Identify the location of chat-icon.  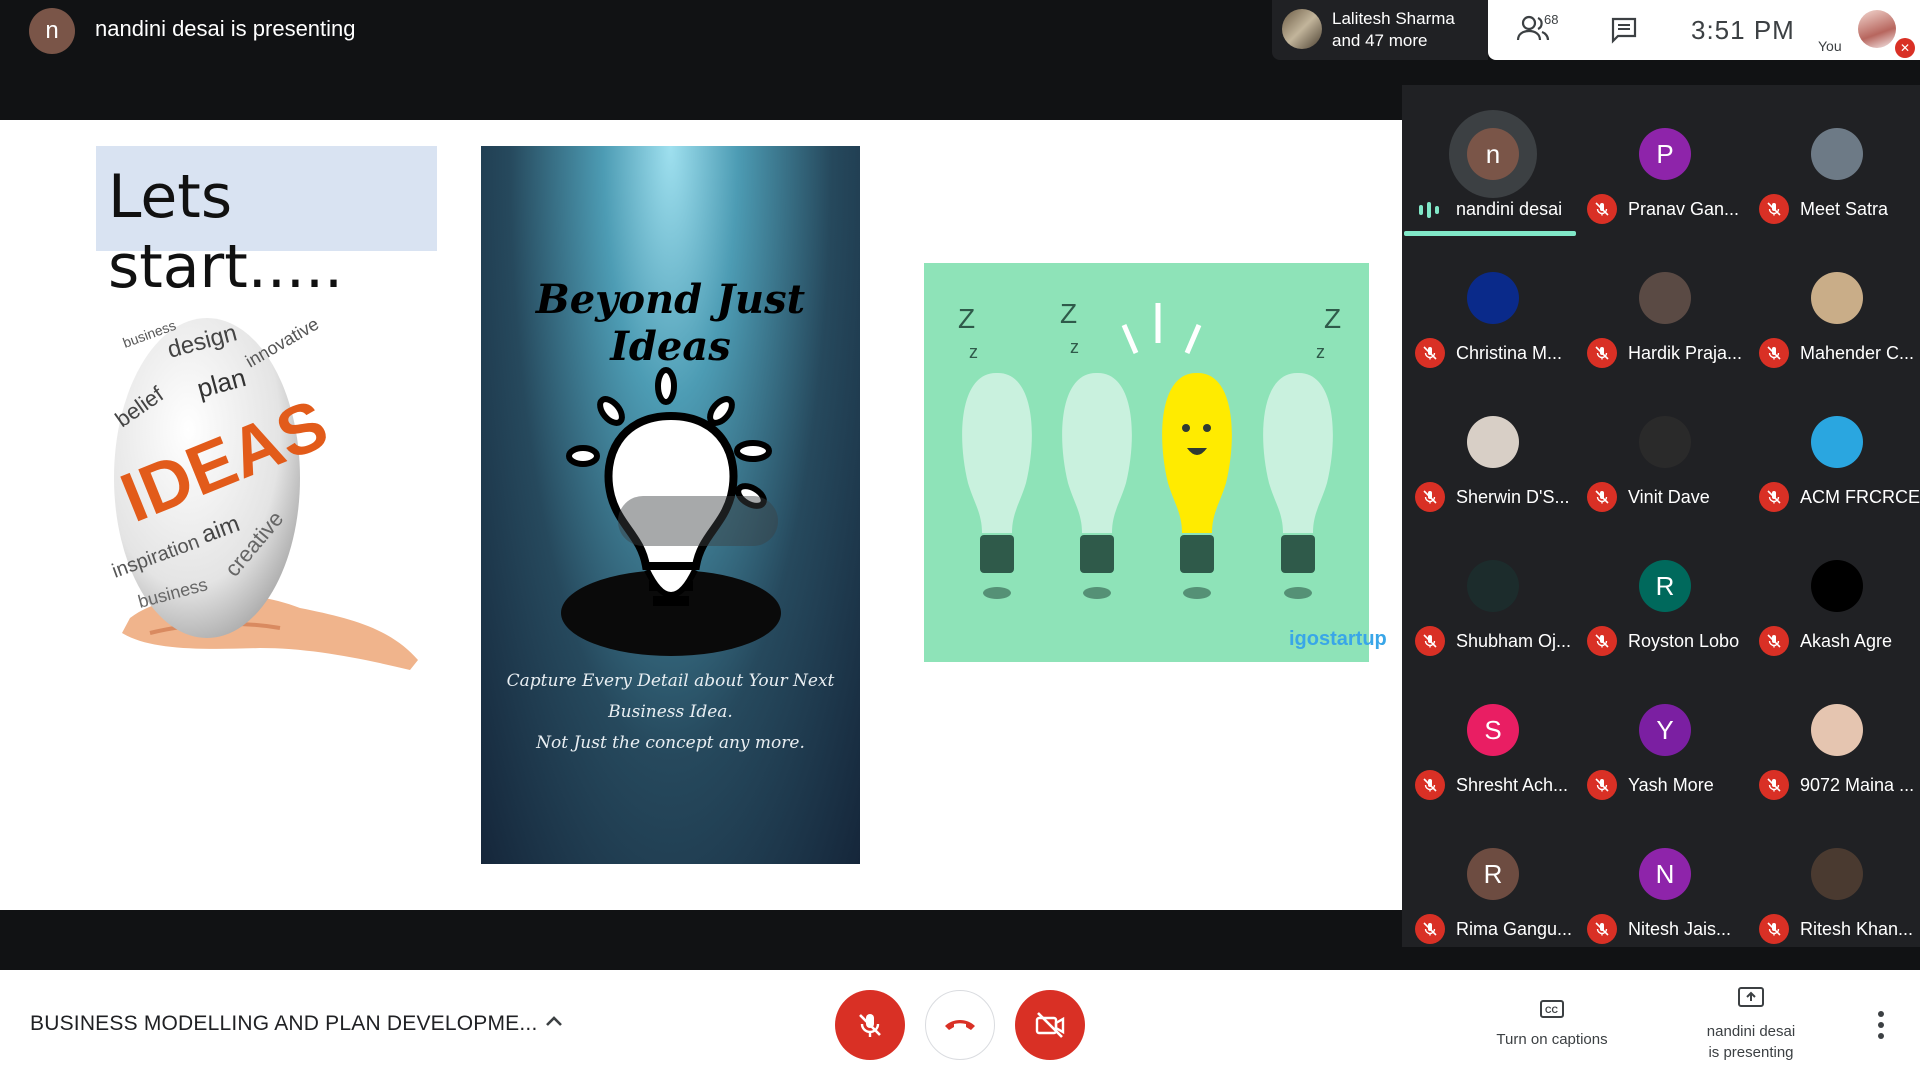
(1624, 32).